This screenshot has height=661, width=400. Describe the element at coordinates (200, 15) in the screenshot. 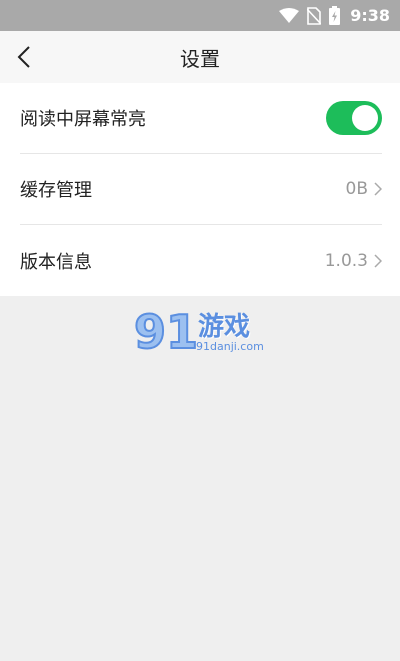

I see `status-bar: 9:38` at that location.